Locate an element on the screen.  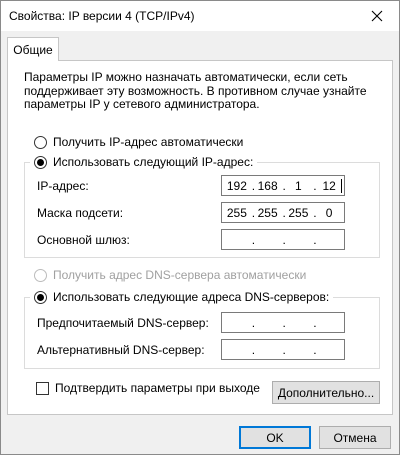
ok-button: OK is located at coordinates (275, 437).